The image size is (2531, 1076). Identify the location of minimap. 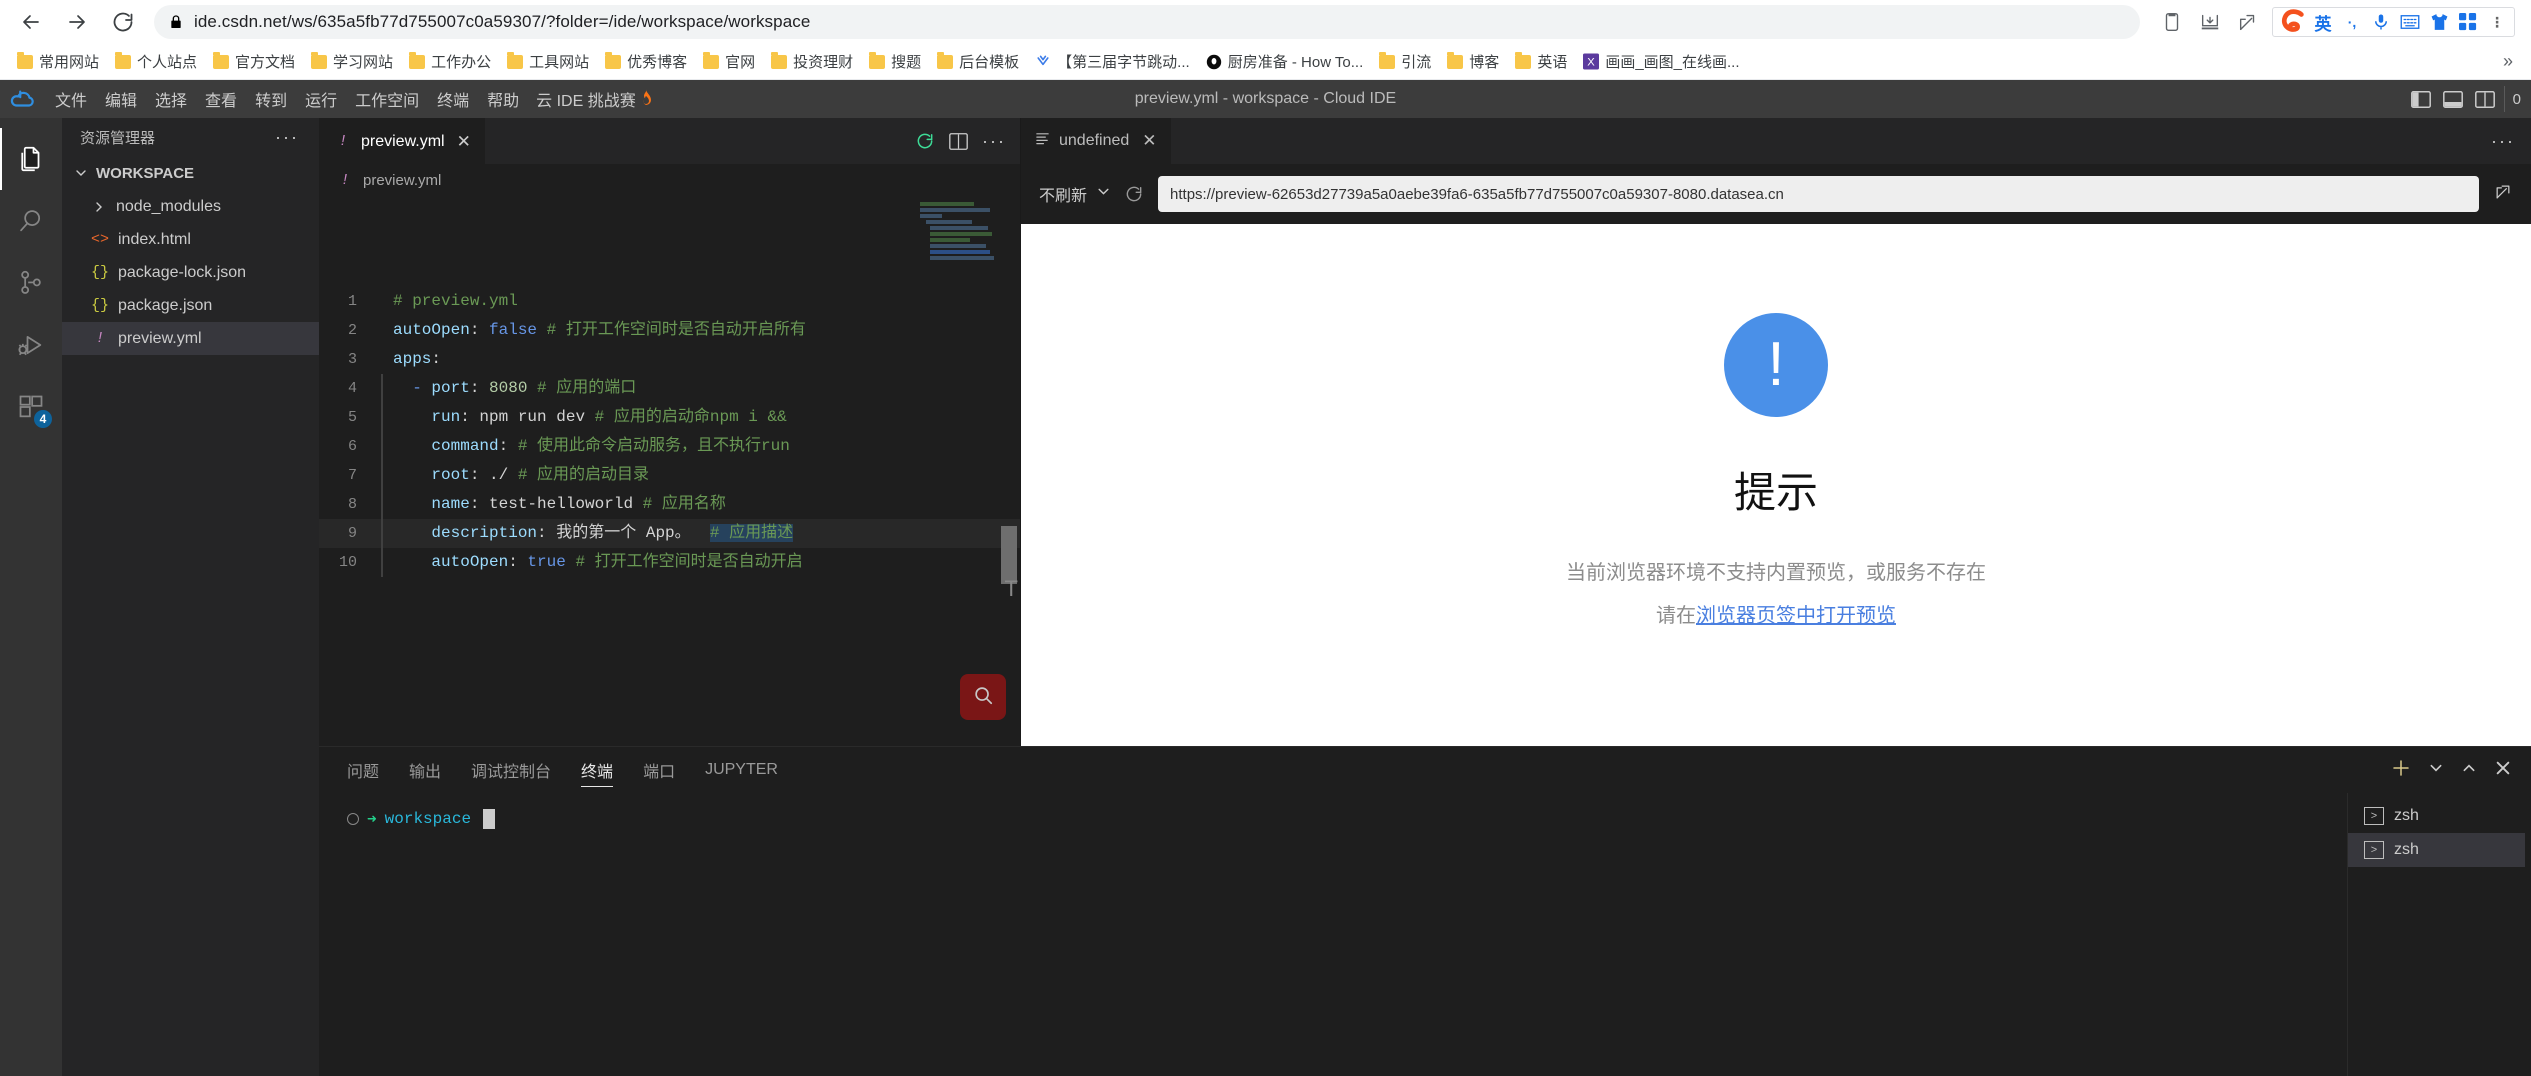
(958, 471).